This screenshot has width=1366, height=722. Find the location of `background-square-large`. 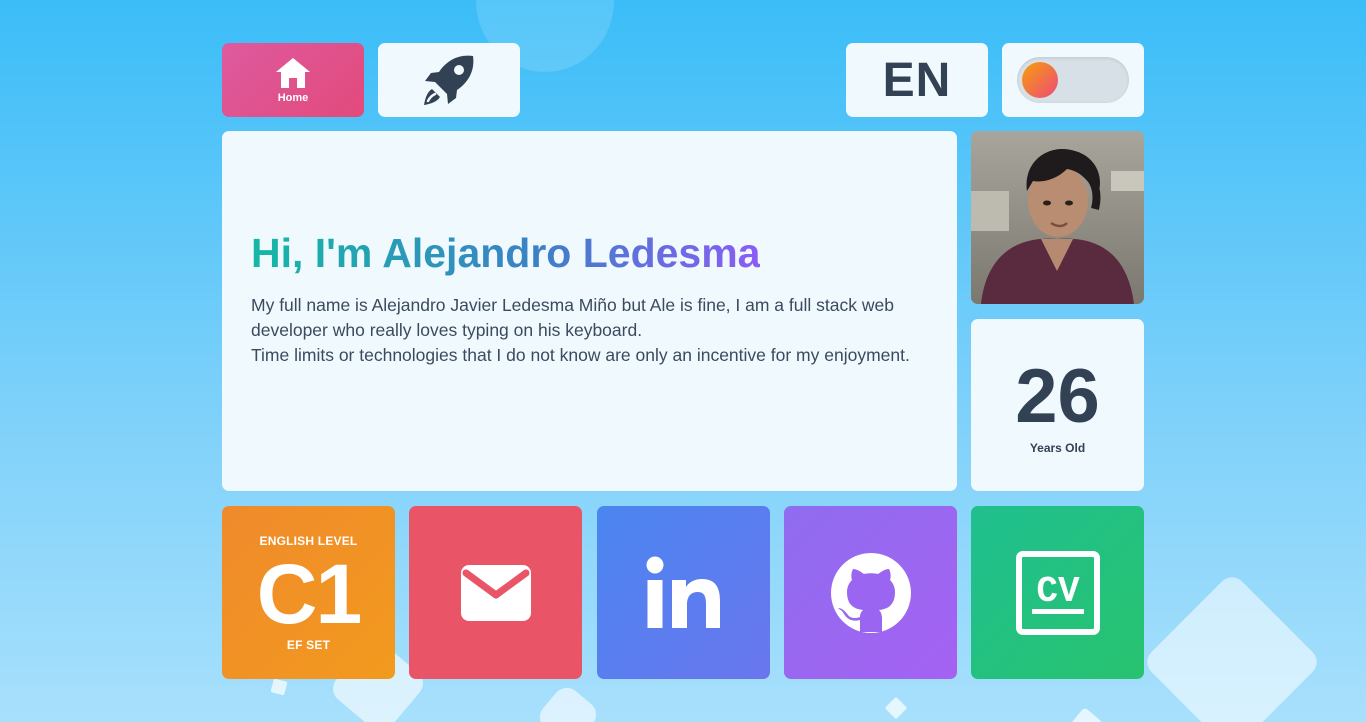

background-square-large is located at coordinates (1232, 646).